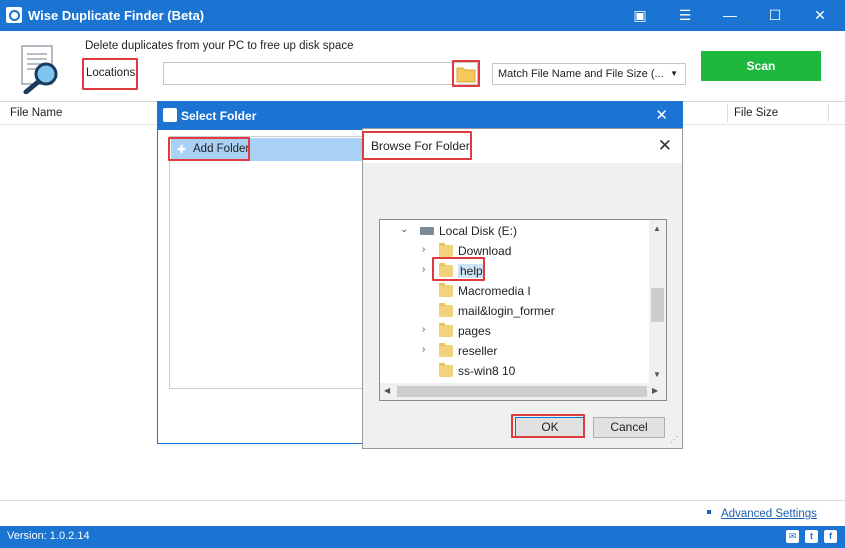  I want to click on ok-button-highlight, so click(548, 426).